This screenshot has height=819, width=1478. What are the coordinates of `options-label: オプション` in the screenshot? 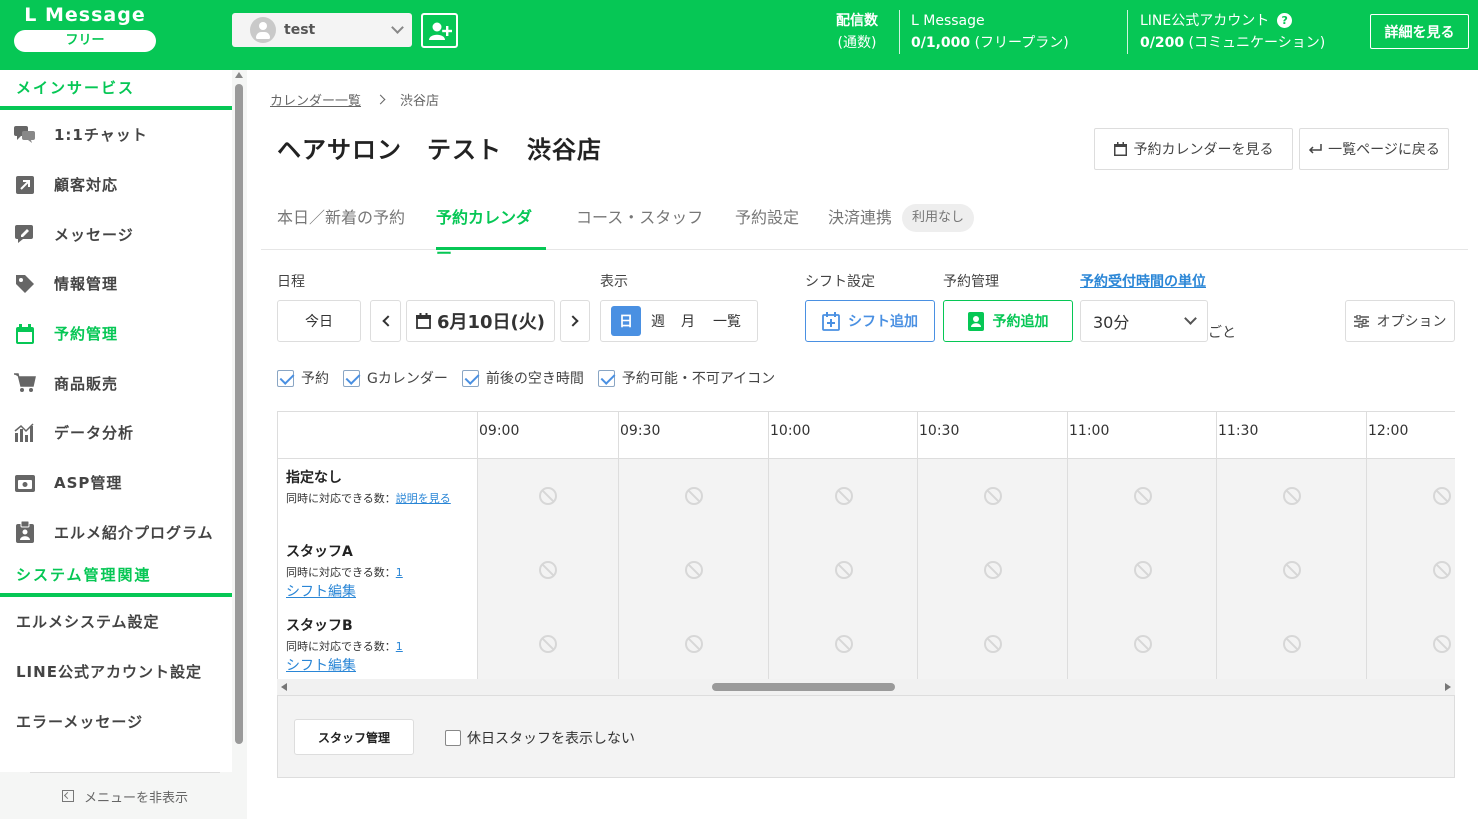 It's located at (1411, 322).